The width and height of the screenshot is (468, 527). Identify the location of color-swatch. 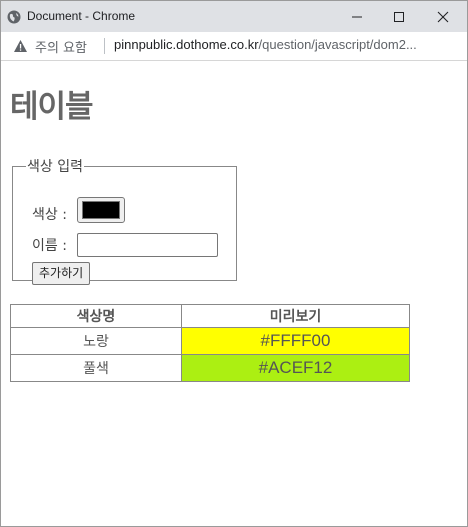
(101, 210).